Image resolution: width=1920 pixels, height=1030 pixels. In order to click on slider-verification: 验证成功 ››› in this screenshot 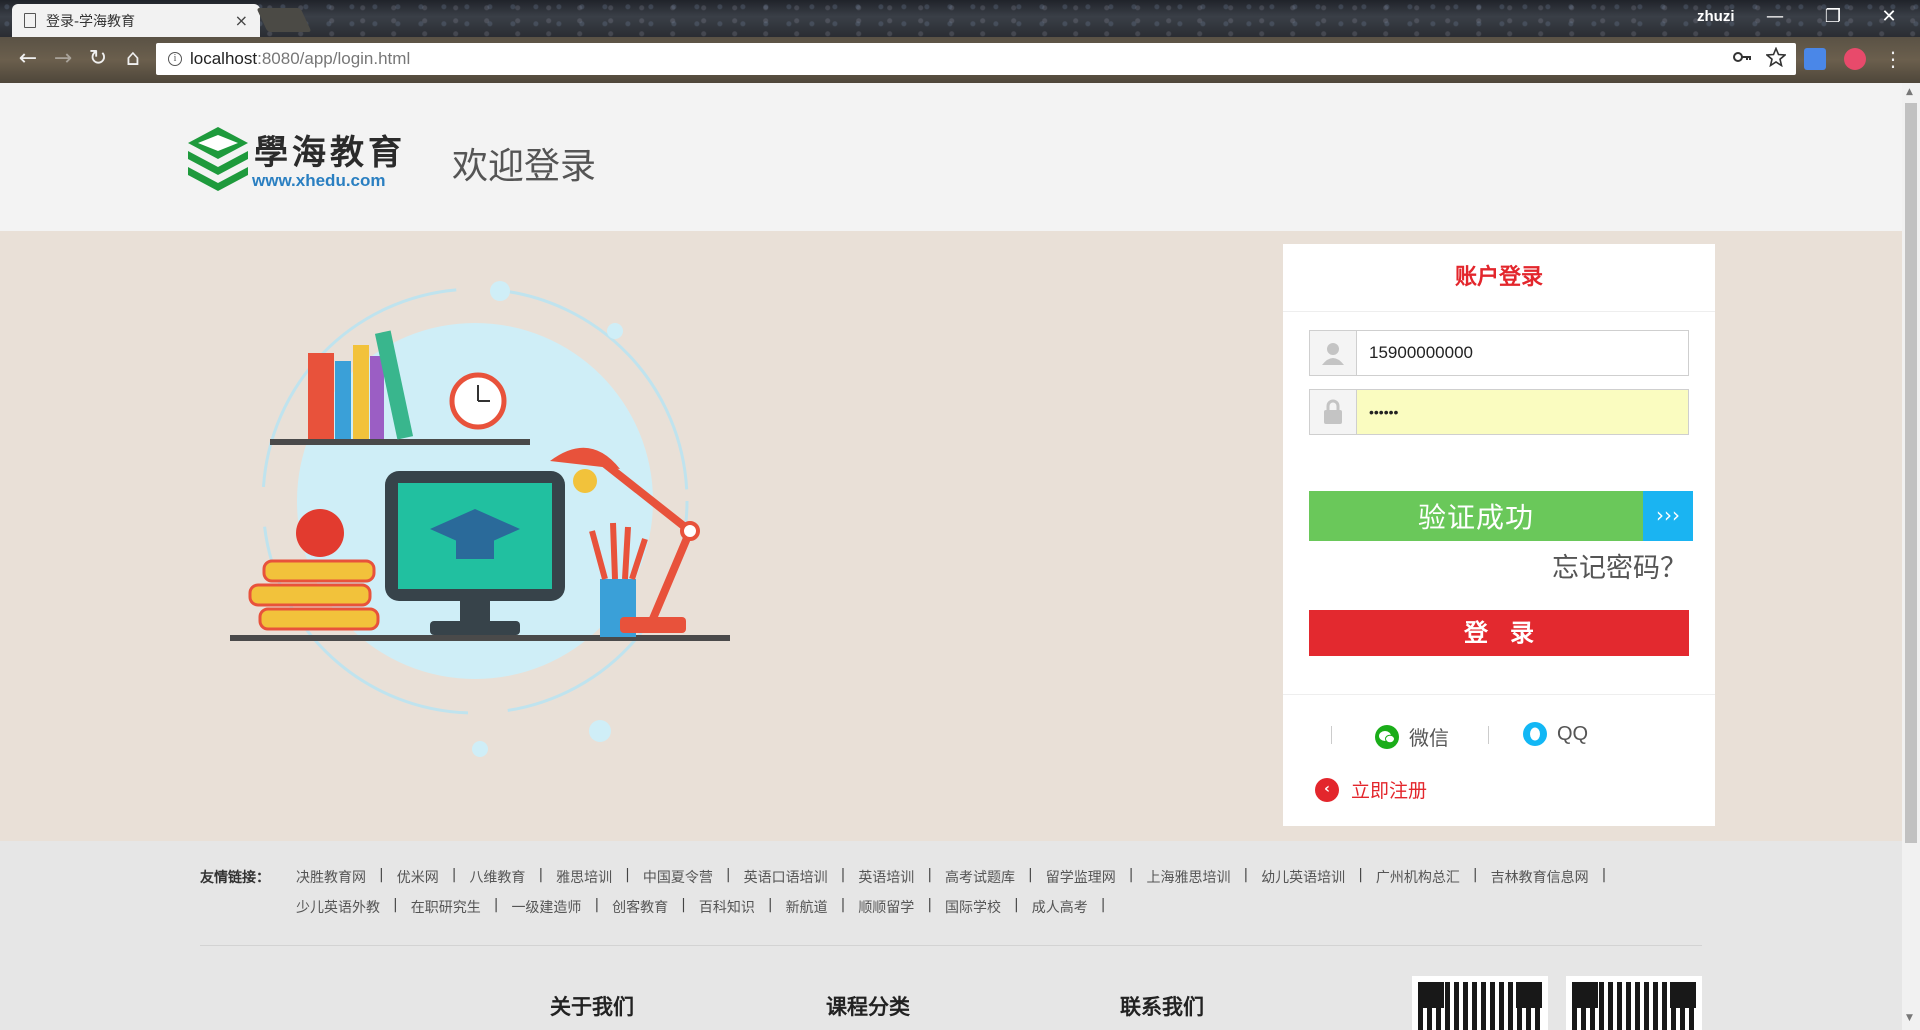, I will do `click(1501, 516)`.